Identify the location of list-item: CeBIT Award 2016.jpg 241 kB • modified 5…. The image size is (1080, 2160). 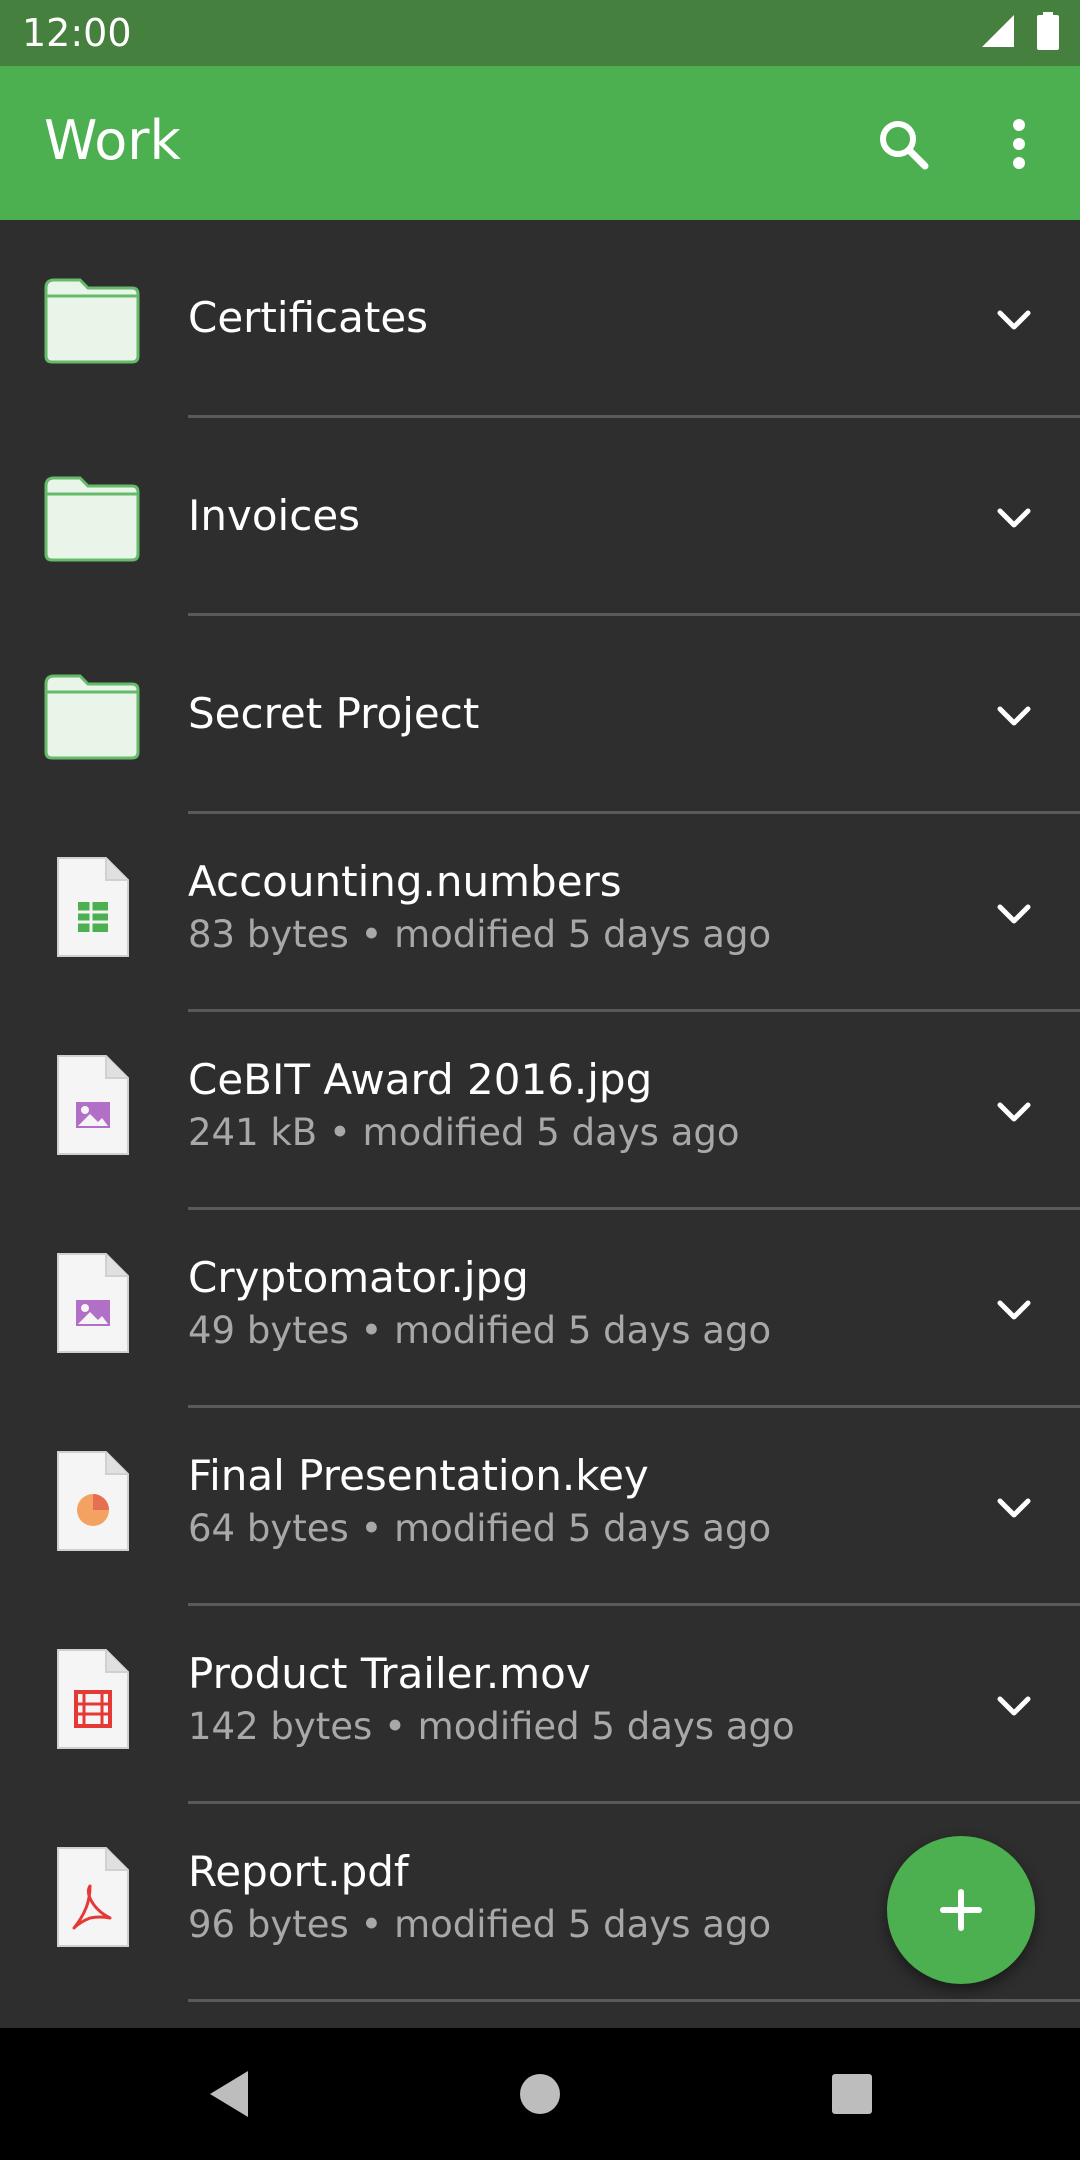
(540, 1111).